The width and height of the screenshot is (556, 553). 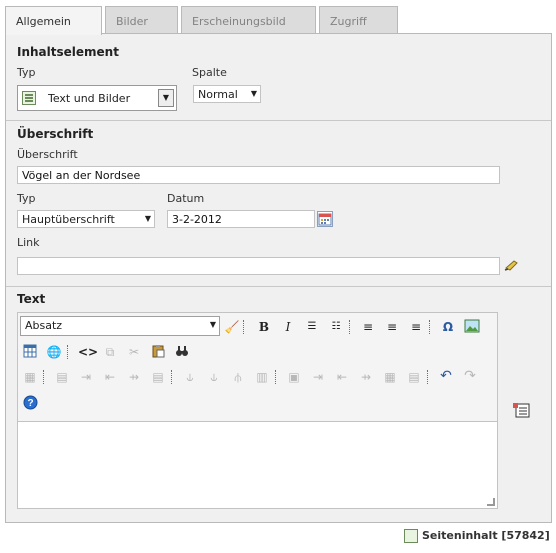 I want to click on content-type-select: Text und Bilder ▼, so click(x=97, y=98).